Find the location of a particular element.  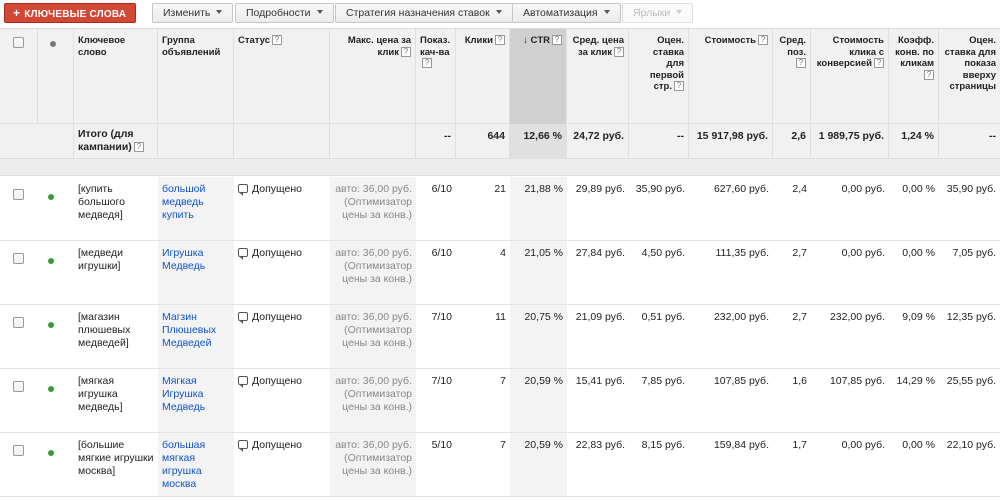

section-divider is located at coordinates (500, 167).